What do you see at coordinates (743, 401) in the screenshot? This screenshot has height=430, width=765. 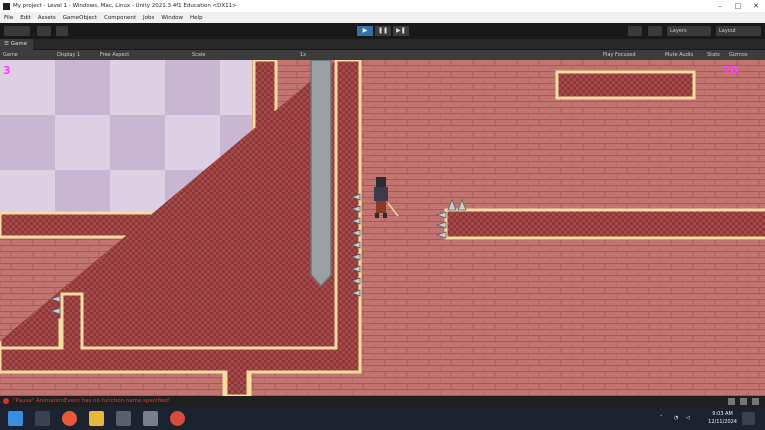 I see `progress-icon` at bounding box center [743, 401].